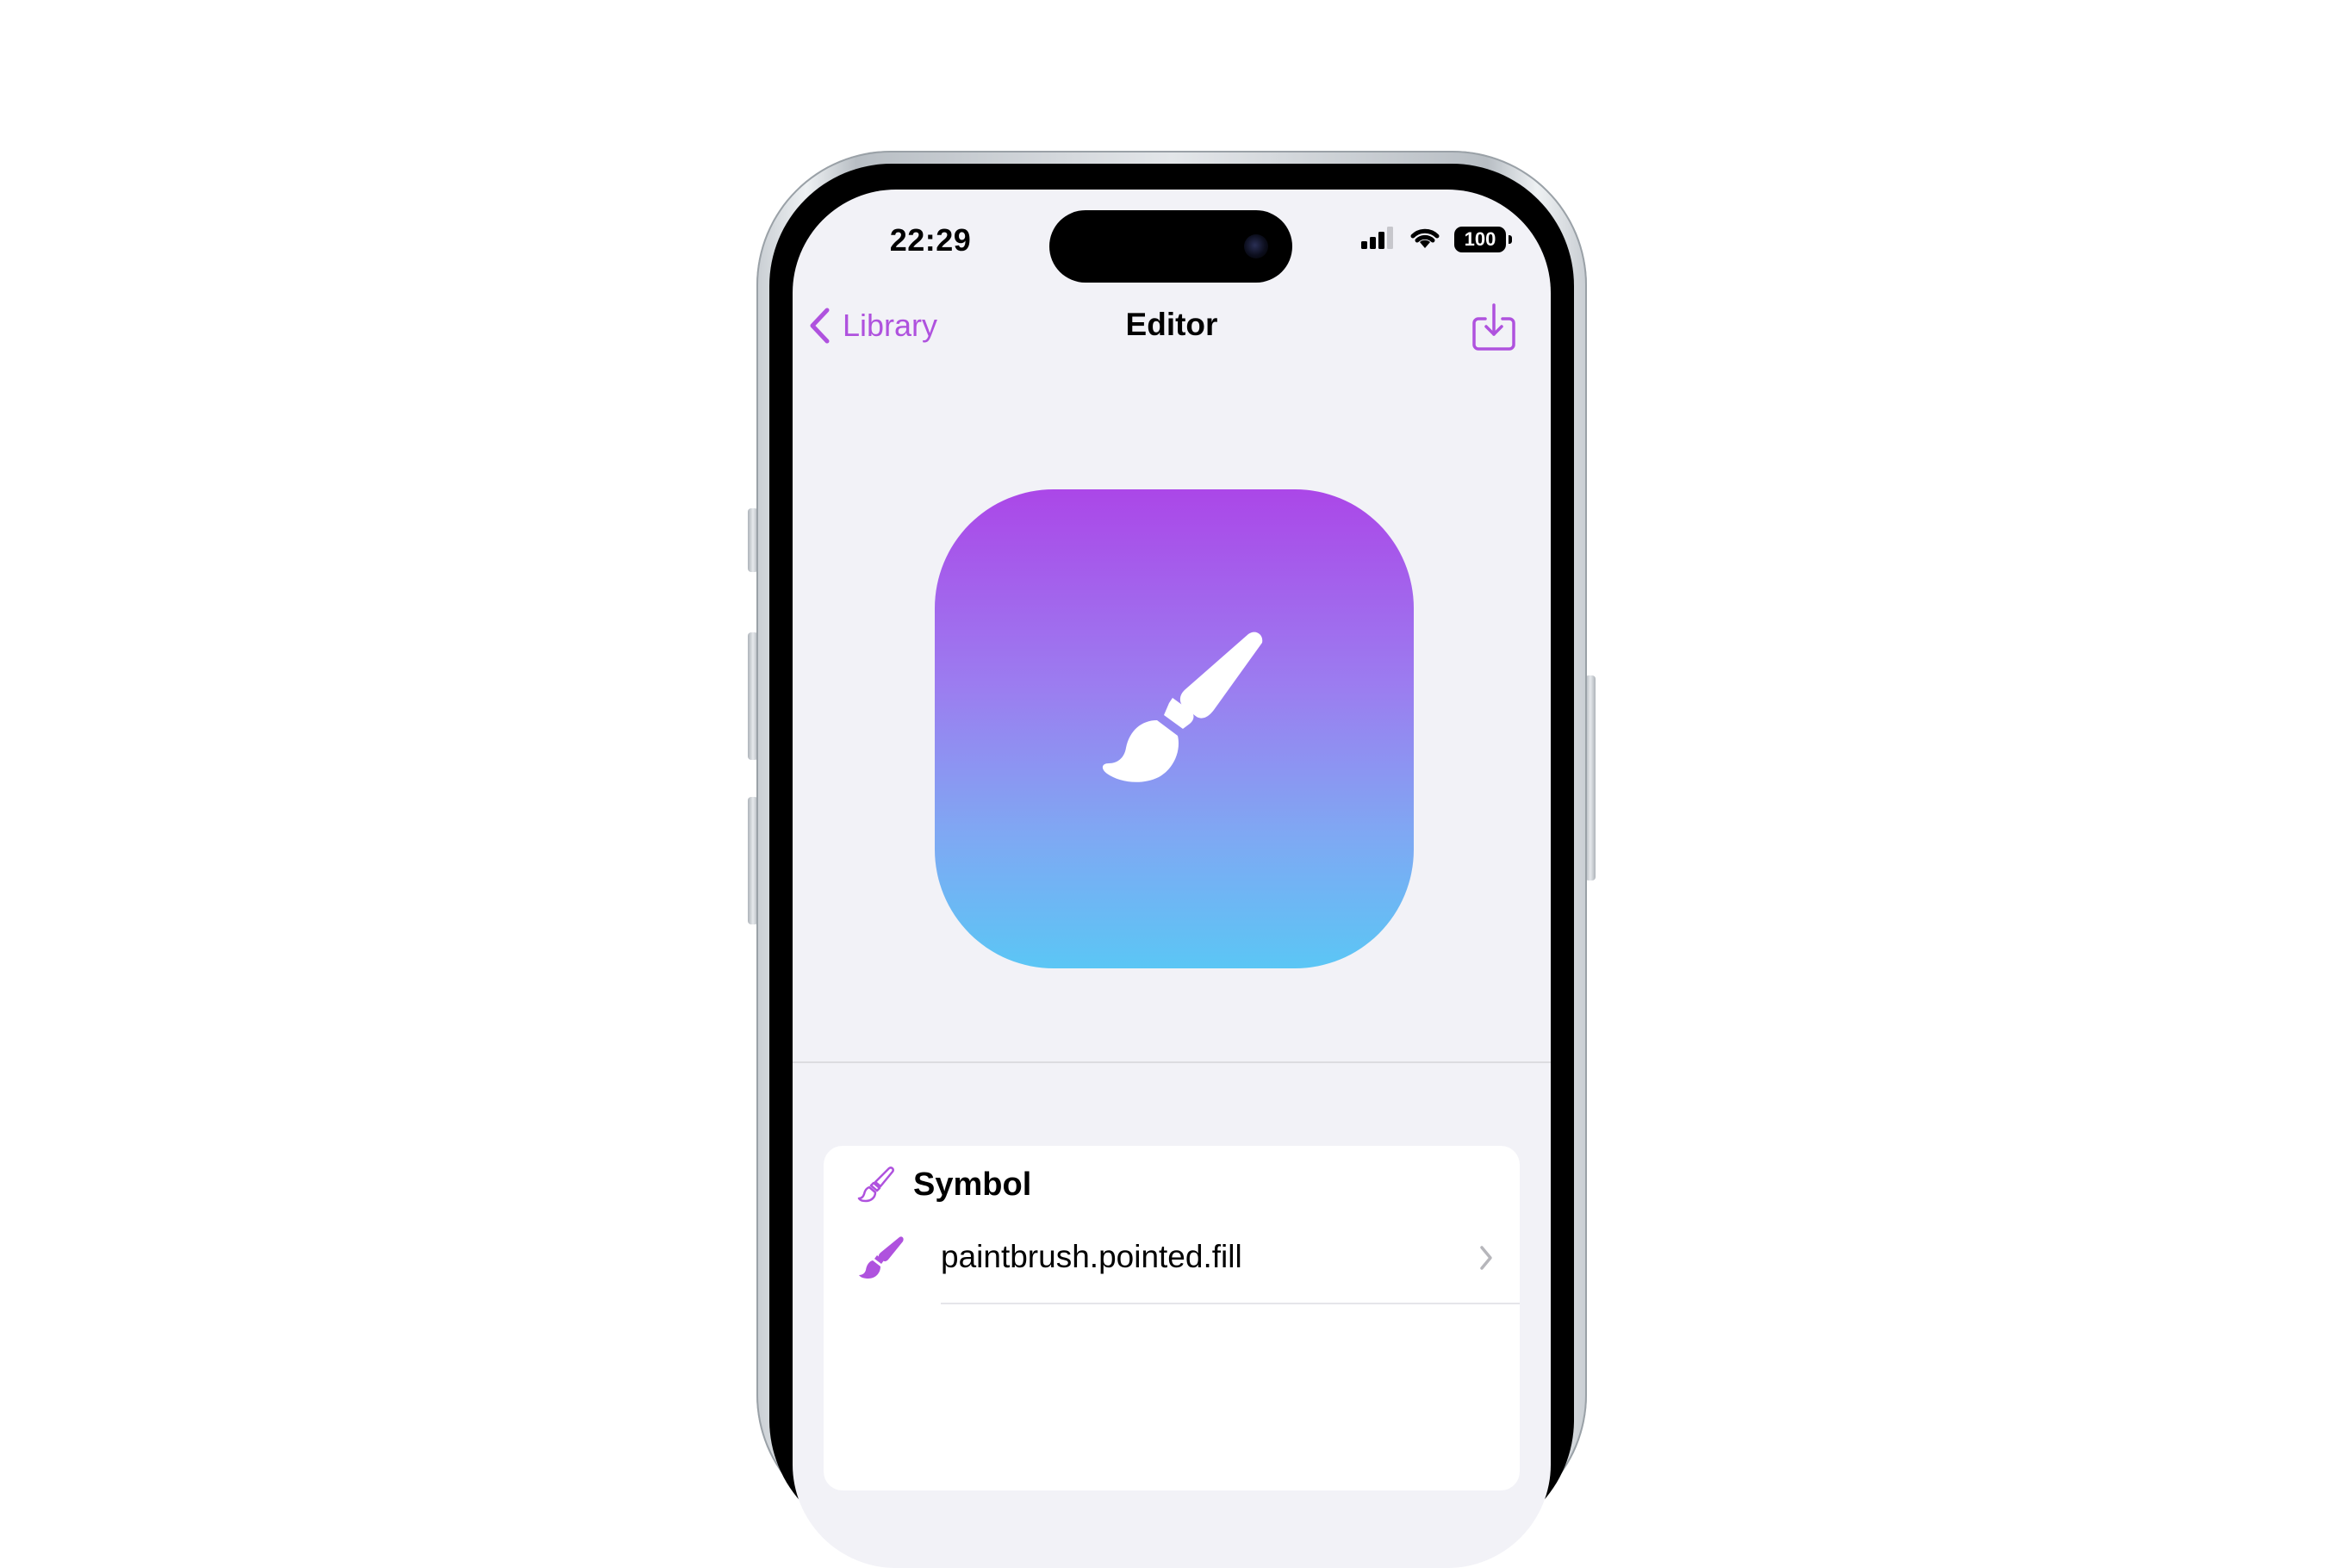  I want to click on battery-icon: 100, so click(1483, 240).